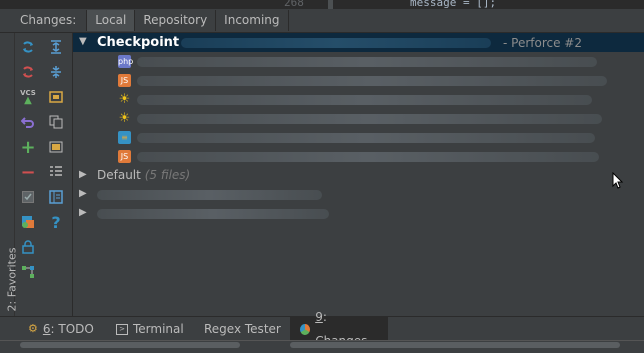 This screenshot has height=353, width=644. I want to click on tab-changes-number: 9, so click(319, 317).